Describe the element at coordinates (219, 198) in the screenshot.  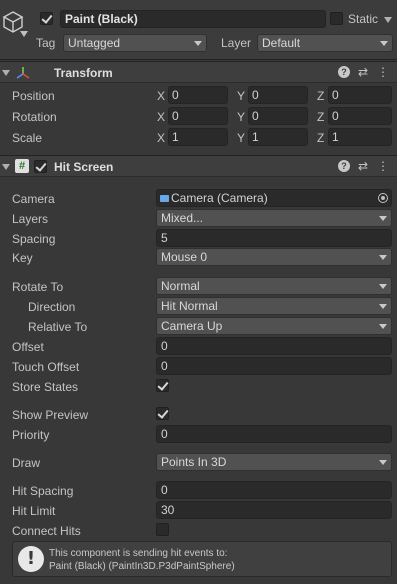
I see `camera-value: Camera (Camera)` at that location.